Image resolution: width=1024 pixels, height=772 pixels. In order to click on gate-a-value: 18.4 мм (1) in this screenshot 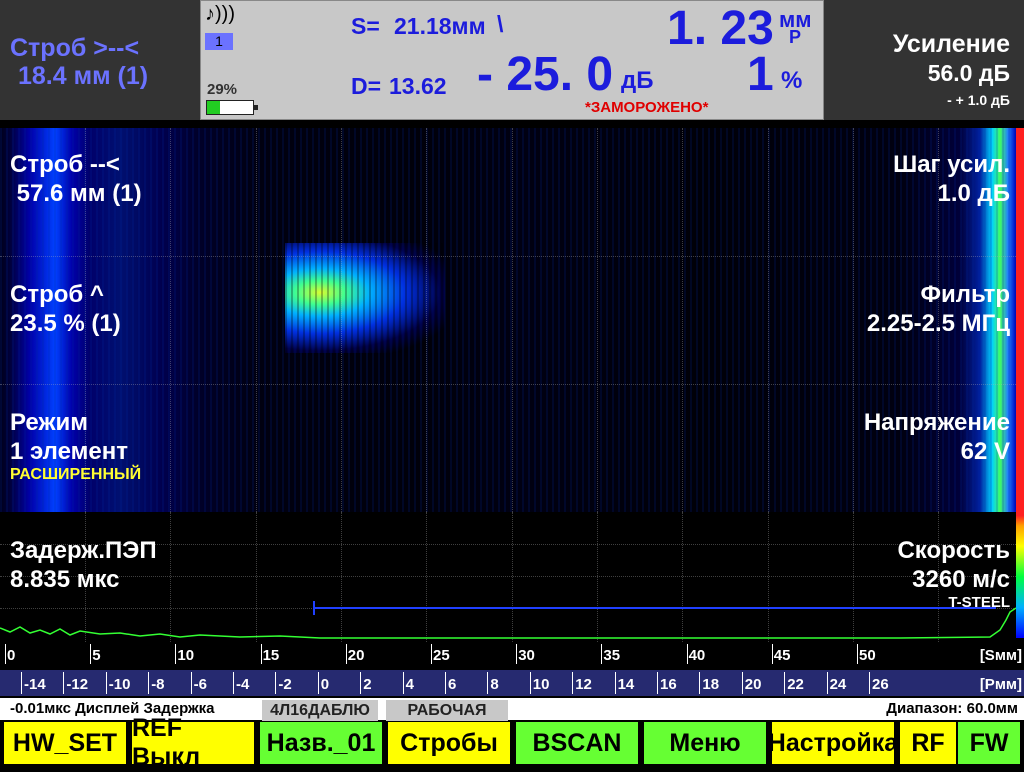, I will do `click(83, 76)`.